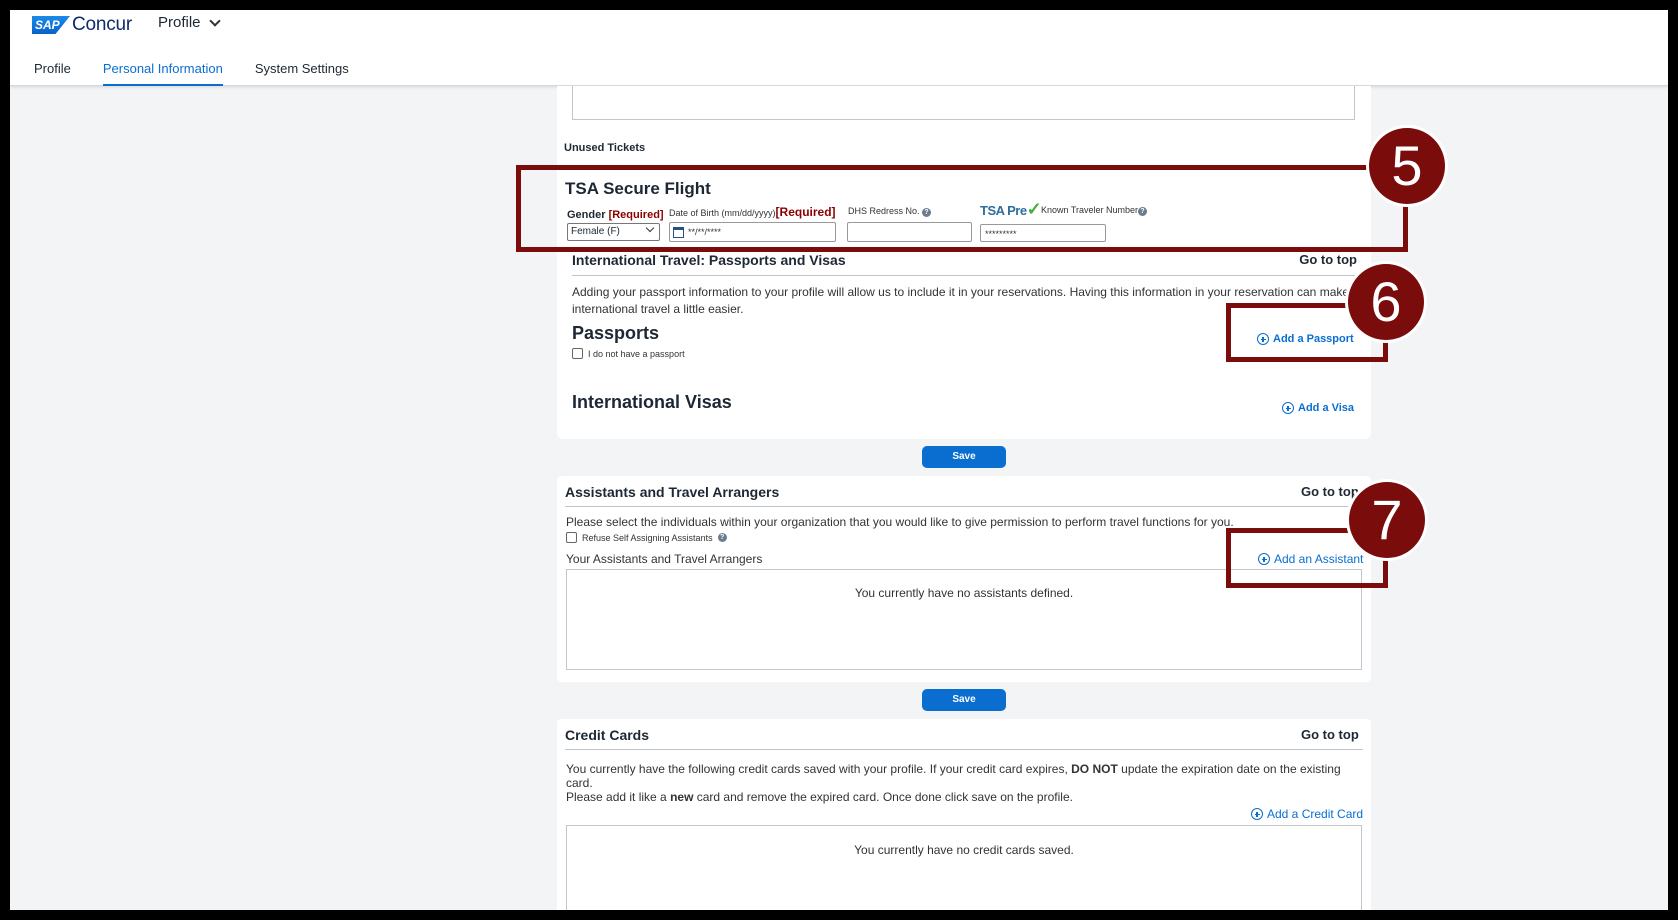 The height and width of the screenshot is (920, 1678). I want to click on refuse-self-assigning-label: Refuse Self Assigning Assistants, so click(647, 537).